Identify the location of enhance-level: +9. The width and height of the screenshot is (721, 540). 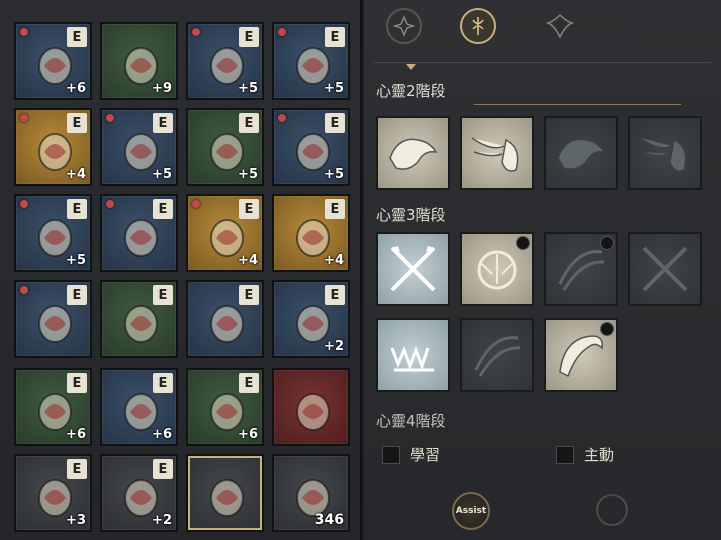
(162, 88).